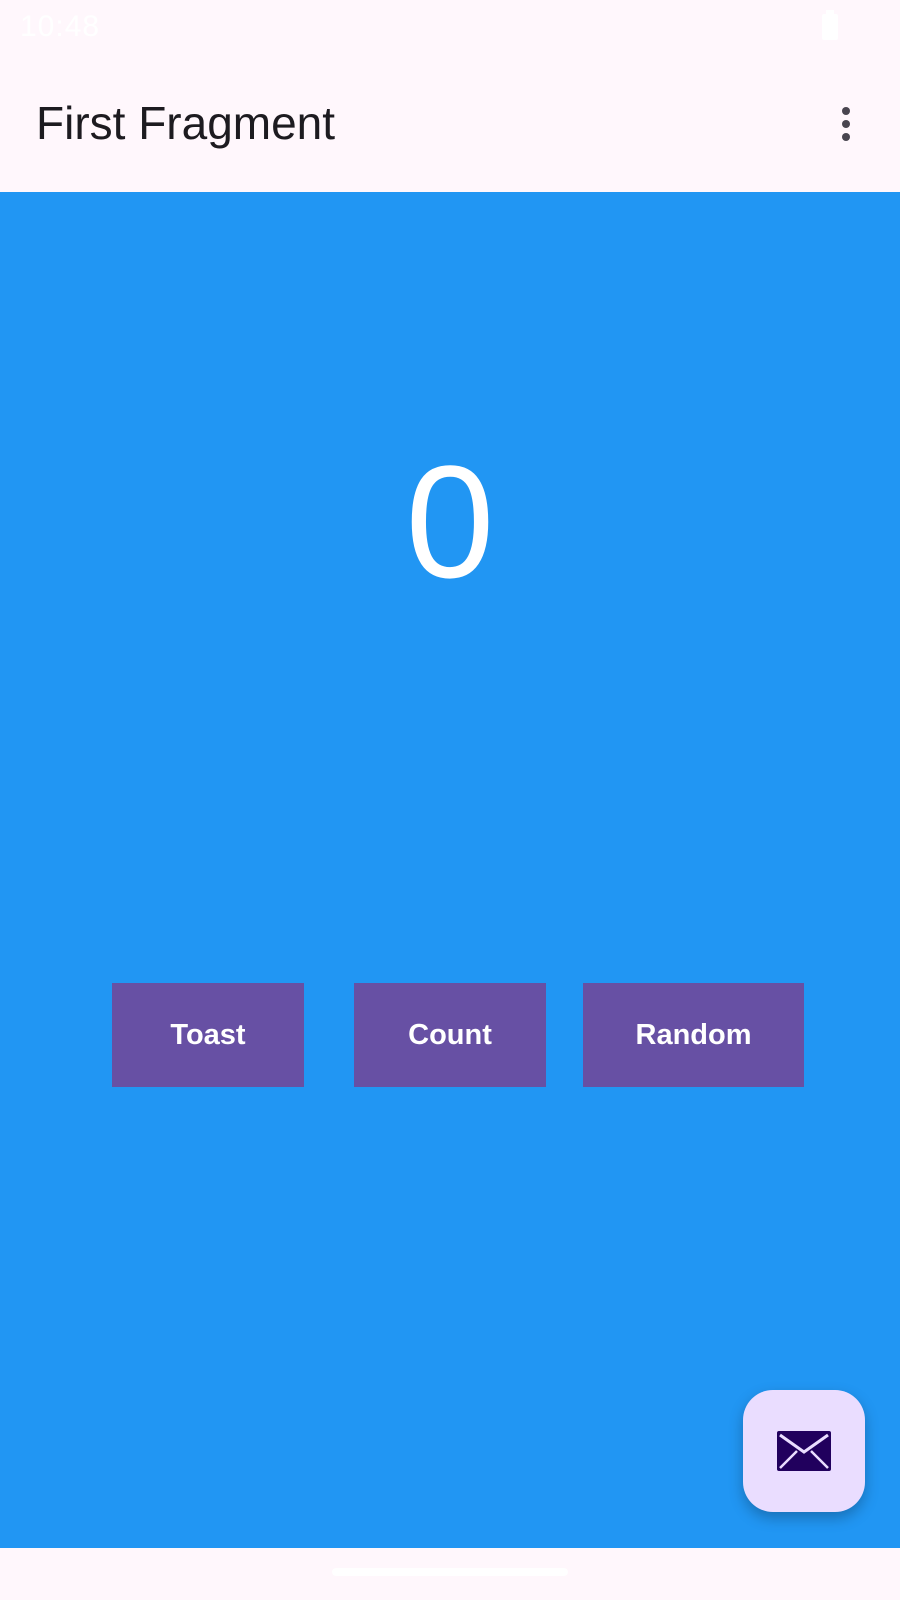 The width and height of the screenshot is (900, 1600). I want to click on toast-button: Toast, so click(208, 1035).